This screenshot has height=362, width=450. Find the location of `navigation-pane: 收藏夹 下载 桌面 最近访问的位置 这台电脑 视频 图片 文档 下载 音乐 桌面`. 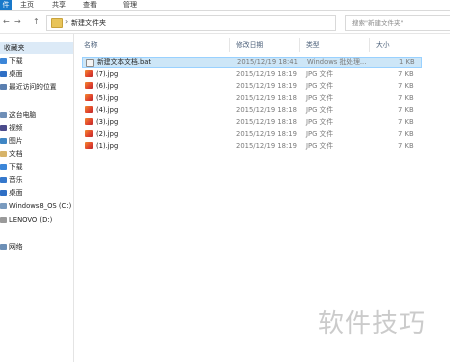

navigation-pane: 收藏夹 下载 桌面 最近访问的位置 这台电脑 视频 图片 文档 下载 音乐 桌面 is located at coordinates (37, 198).